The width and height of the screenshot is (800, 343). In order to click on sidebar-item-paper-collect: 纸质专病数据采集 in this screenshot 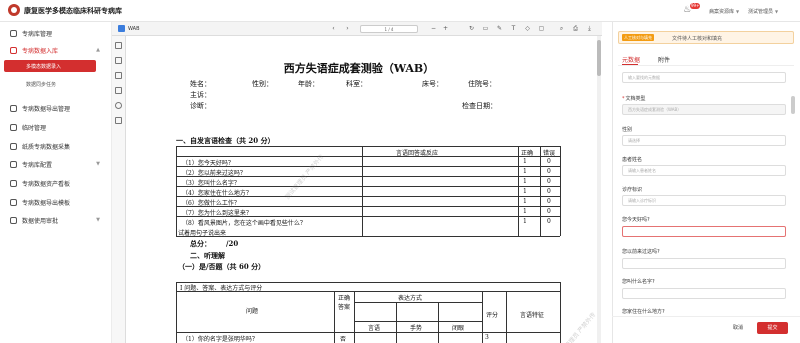, I will do `click(56, 146)`.